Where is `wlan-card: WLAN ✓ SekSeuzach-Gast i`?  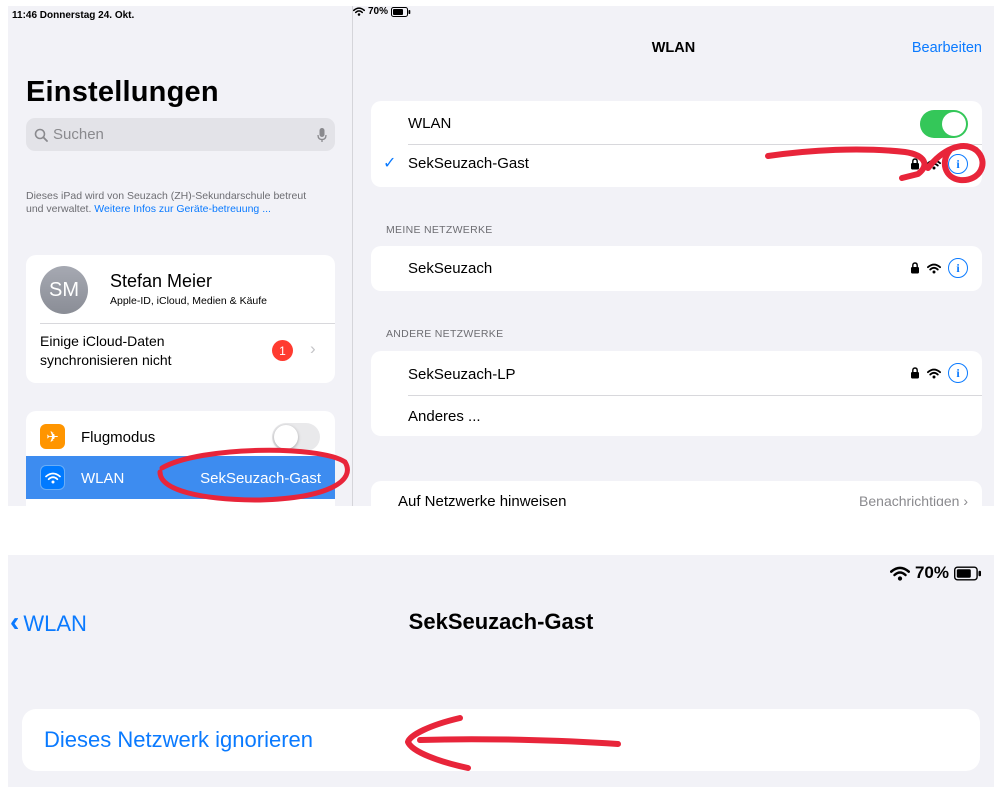
wlan-card: WLAN ✓ SekSeuzach-Gast i is located at coordinates (676, 144).